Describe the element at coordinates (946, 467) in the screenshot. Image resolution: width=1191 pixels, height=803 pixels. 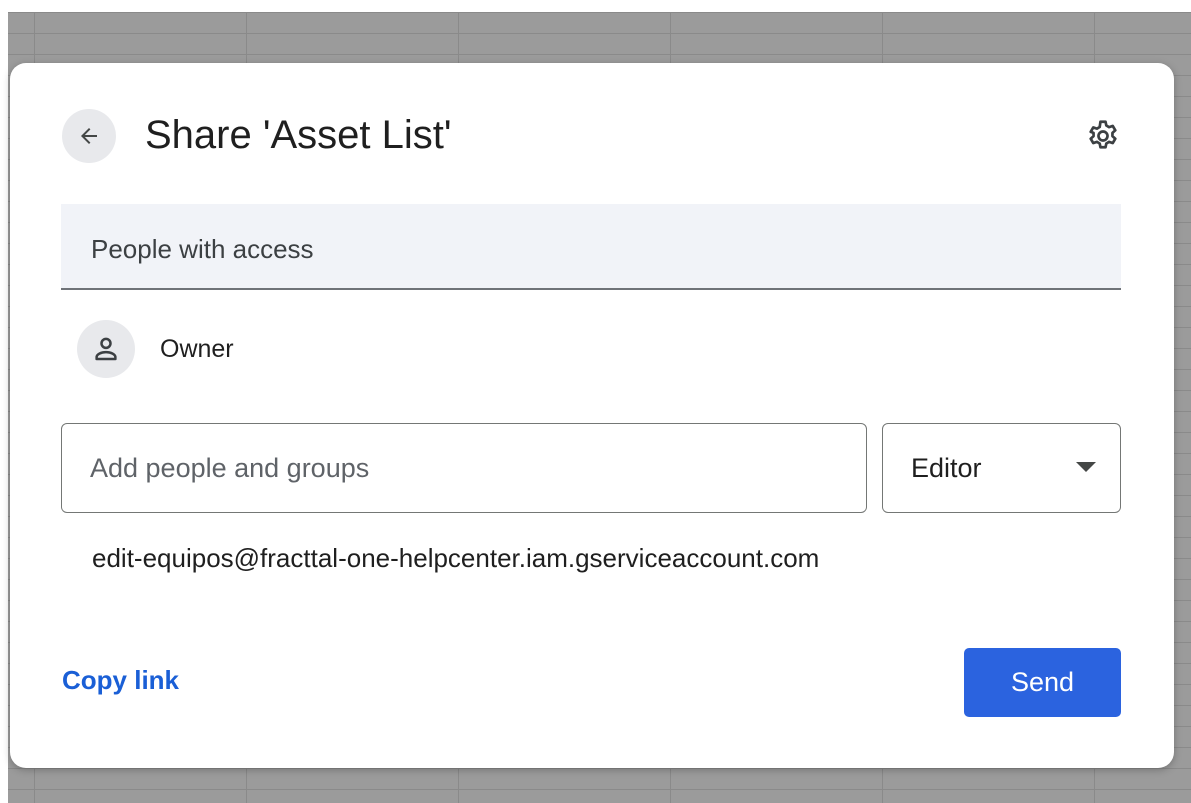
I see `role-selected-label: Editor` at that location.